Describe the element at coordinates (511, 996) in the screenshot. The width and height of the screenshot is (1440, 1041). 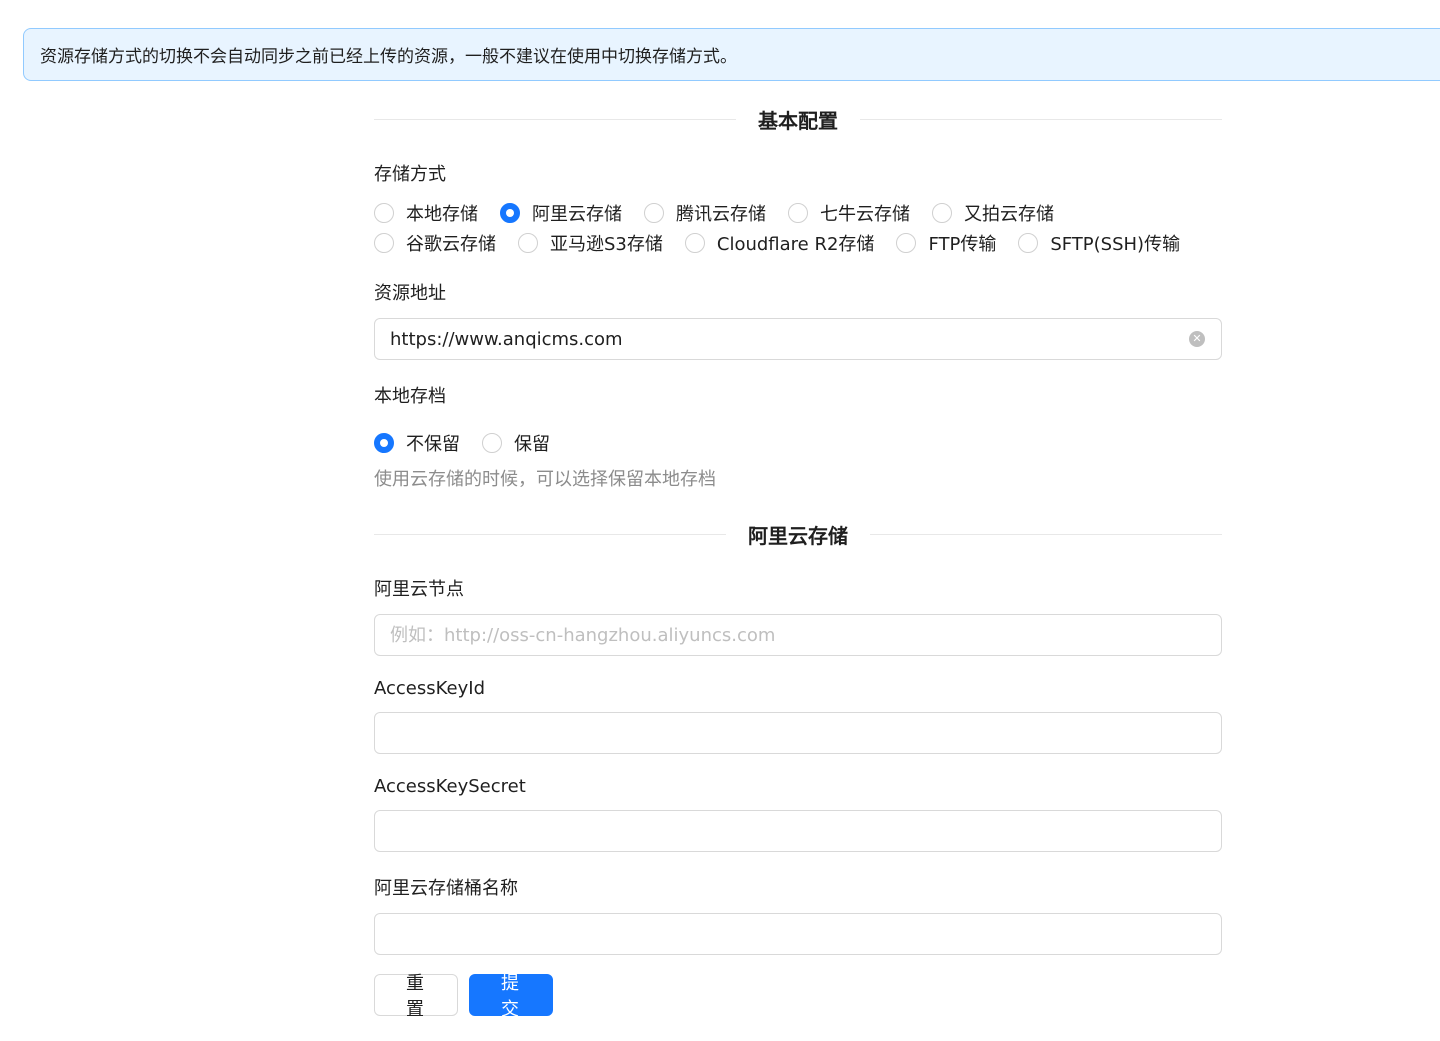
I see `submit-button: 提 交` at that location.